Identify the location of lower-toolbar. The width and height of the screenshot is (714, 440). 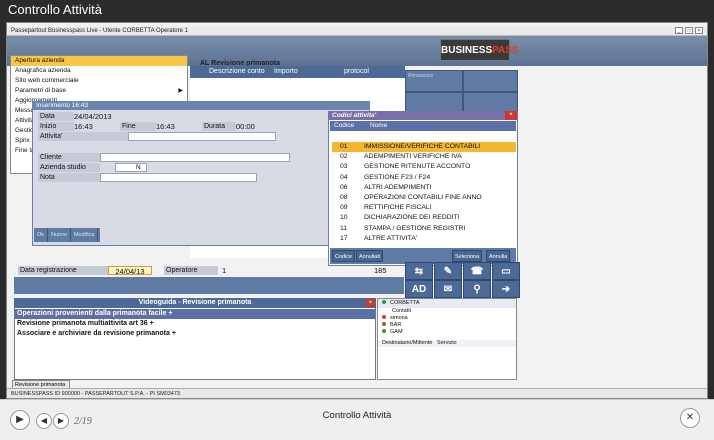
(209, 285).